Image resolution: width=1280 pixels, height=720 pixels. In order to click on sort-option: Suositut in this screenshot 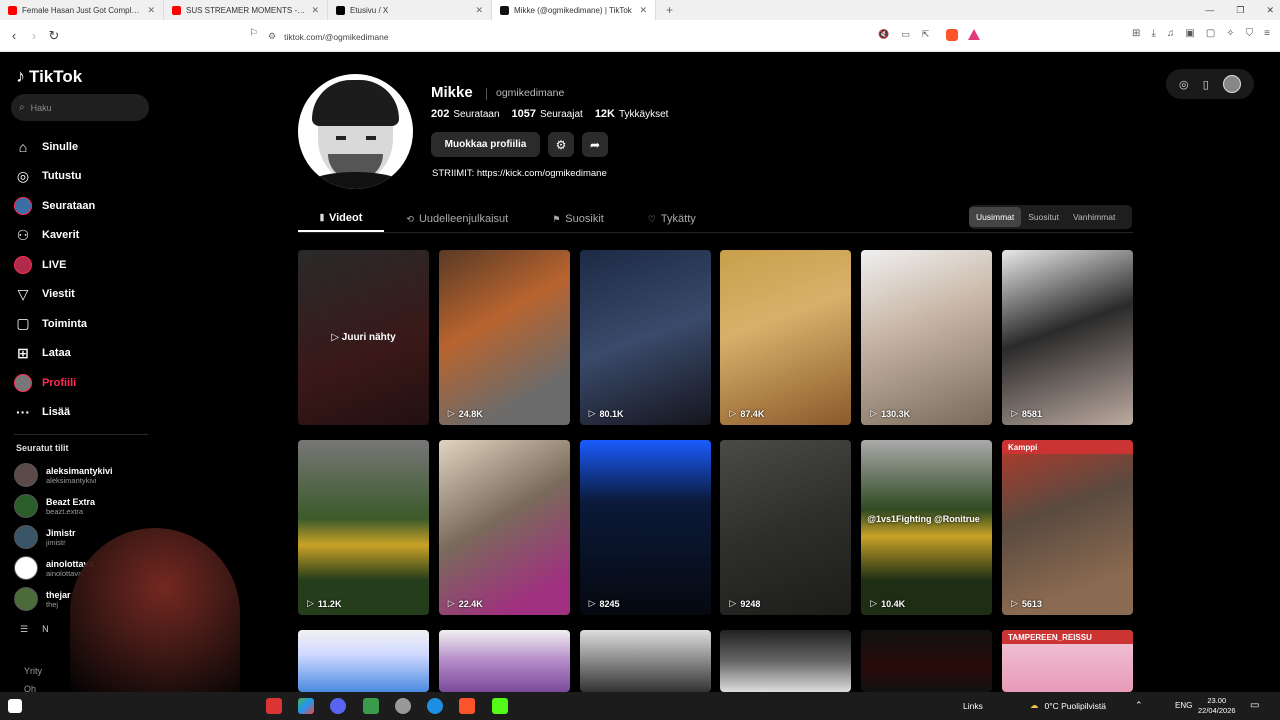, I will do `click(1043, 217)`.